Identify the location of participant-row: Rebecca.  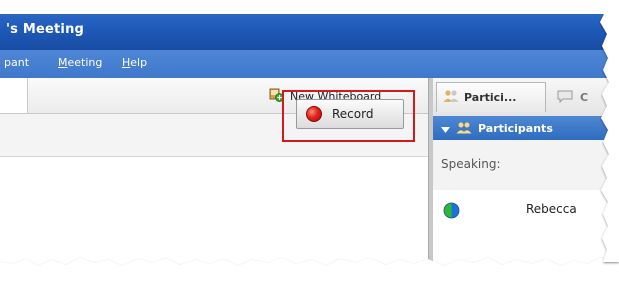
(526, 211).